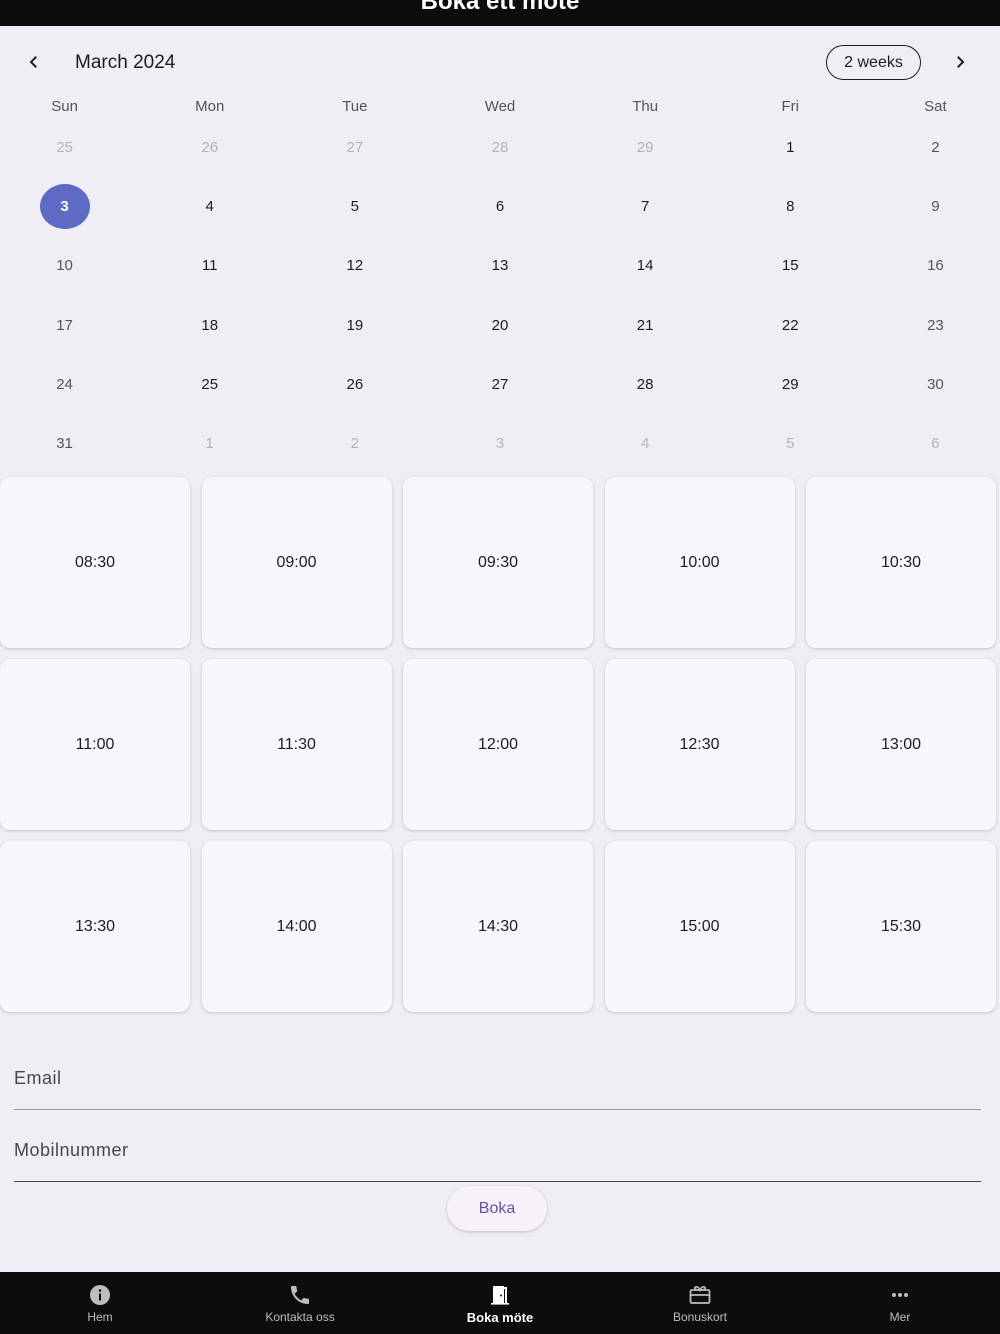 This screenshot has width=1000, height=1334. I want to click on time-slot-button: 10:30, so click(901, 562).